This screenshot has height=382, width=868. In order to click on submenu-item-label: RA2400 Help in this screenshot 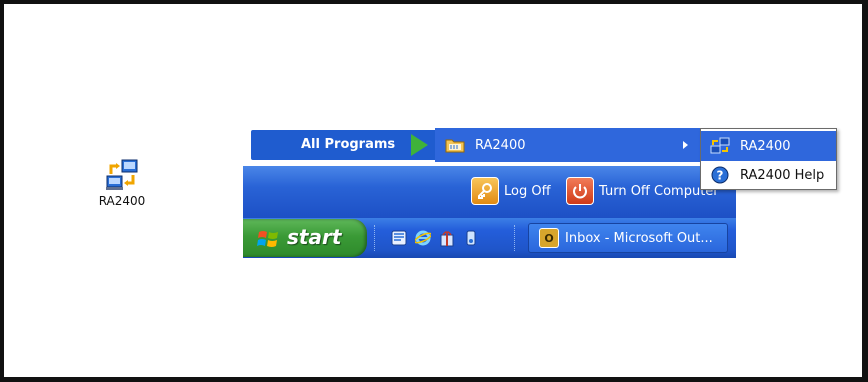, I will do `click(782, 175)`.